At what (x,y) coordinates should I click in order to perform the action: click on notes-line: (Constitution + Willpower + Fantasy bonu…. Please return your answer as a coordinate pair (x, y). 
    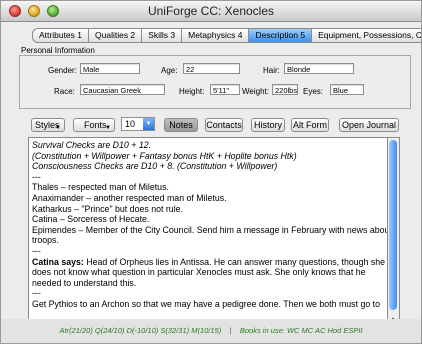
    Looking at the image, I should click on (164, 155).